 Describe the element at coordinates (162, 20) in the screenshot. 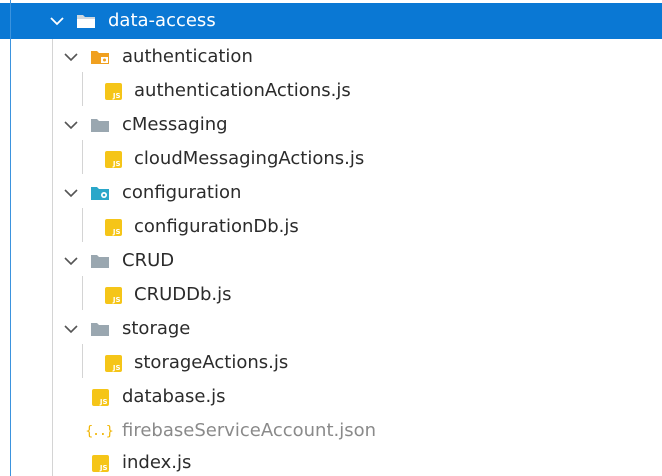

I see `tree-folder-label: data-access` at that location.